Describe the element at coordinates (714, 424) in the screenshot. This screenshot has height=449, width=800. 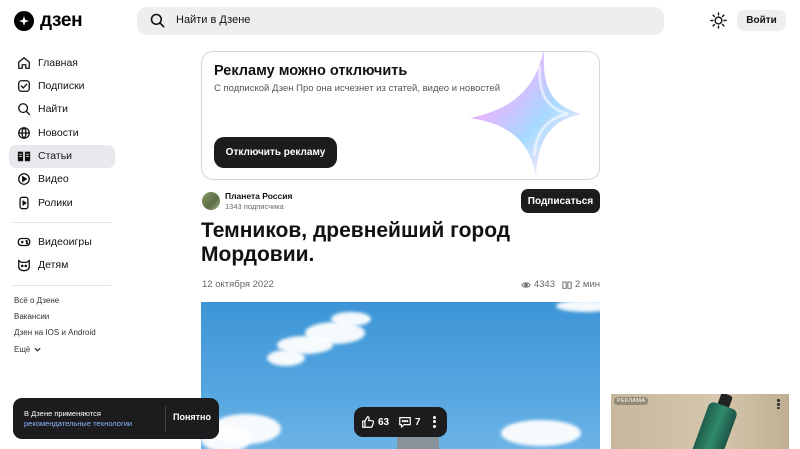
I see `bottle-image` at that location.